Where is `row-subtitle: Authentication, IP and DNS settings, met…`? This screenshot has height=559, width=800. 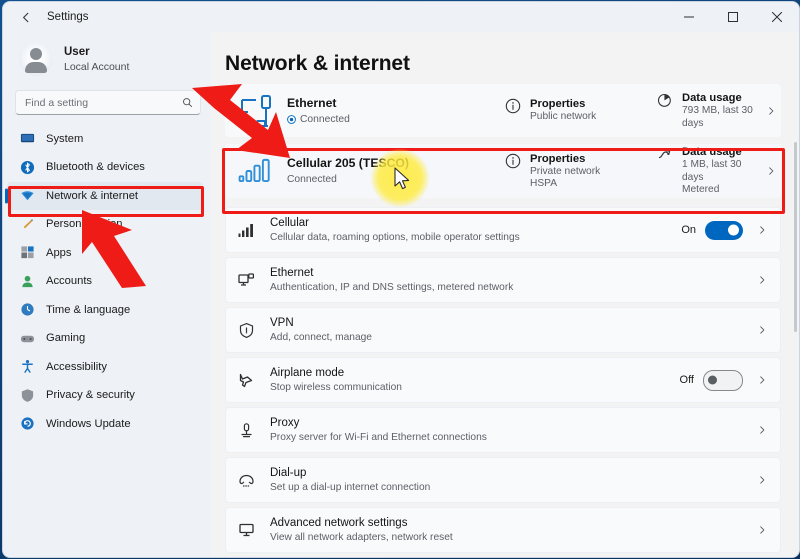
row-subtitle: Authentication, IP and DNS settings, met… is located at coordinates (392, 287).